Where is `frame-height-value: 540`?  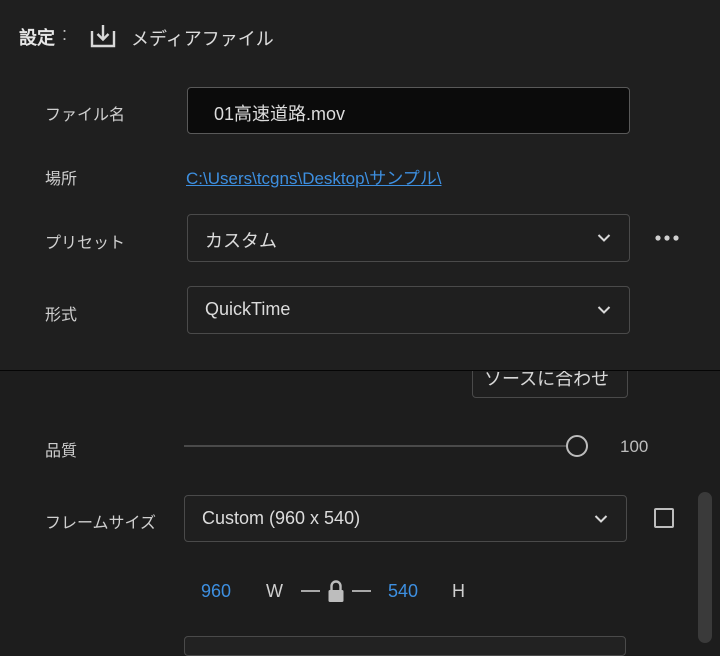
frame-height-value: 540 is located at coordinates (403, 591).